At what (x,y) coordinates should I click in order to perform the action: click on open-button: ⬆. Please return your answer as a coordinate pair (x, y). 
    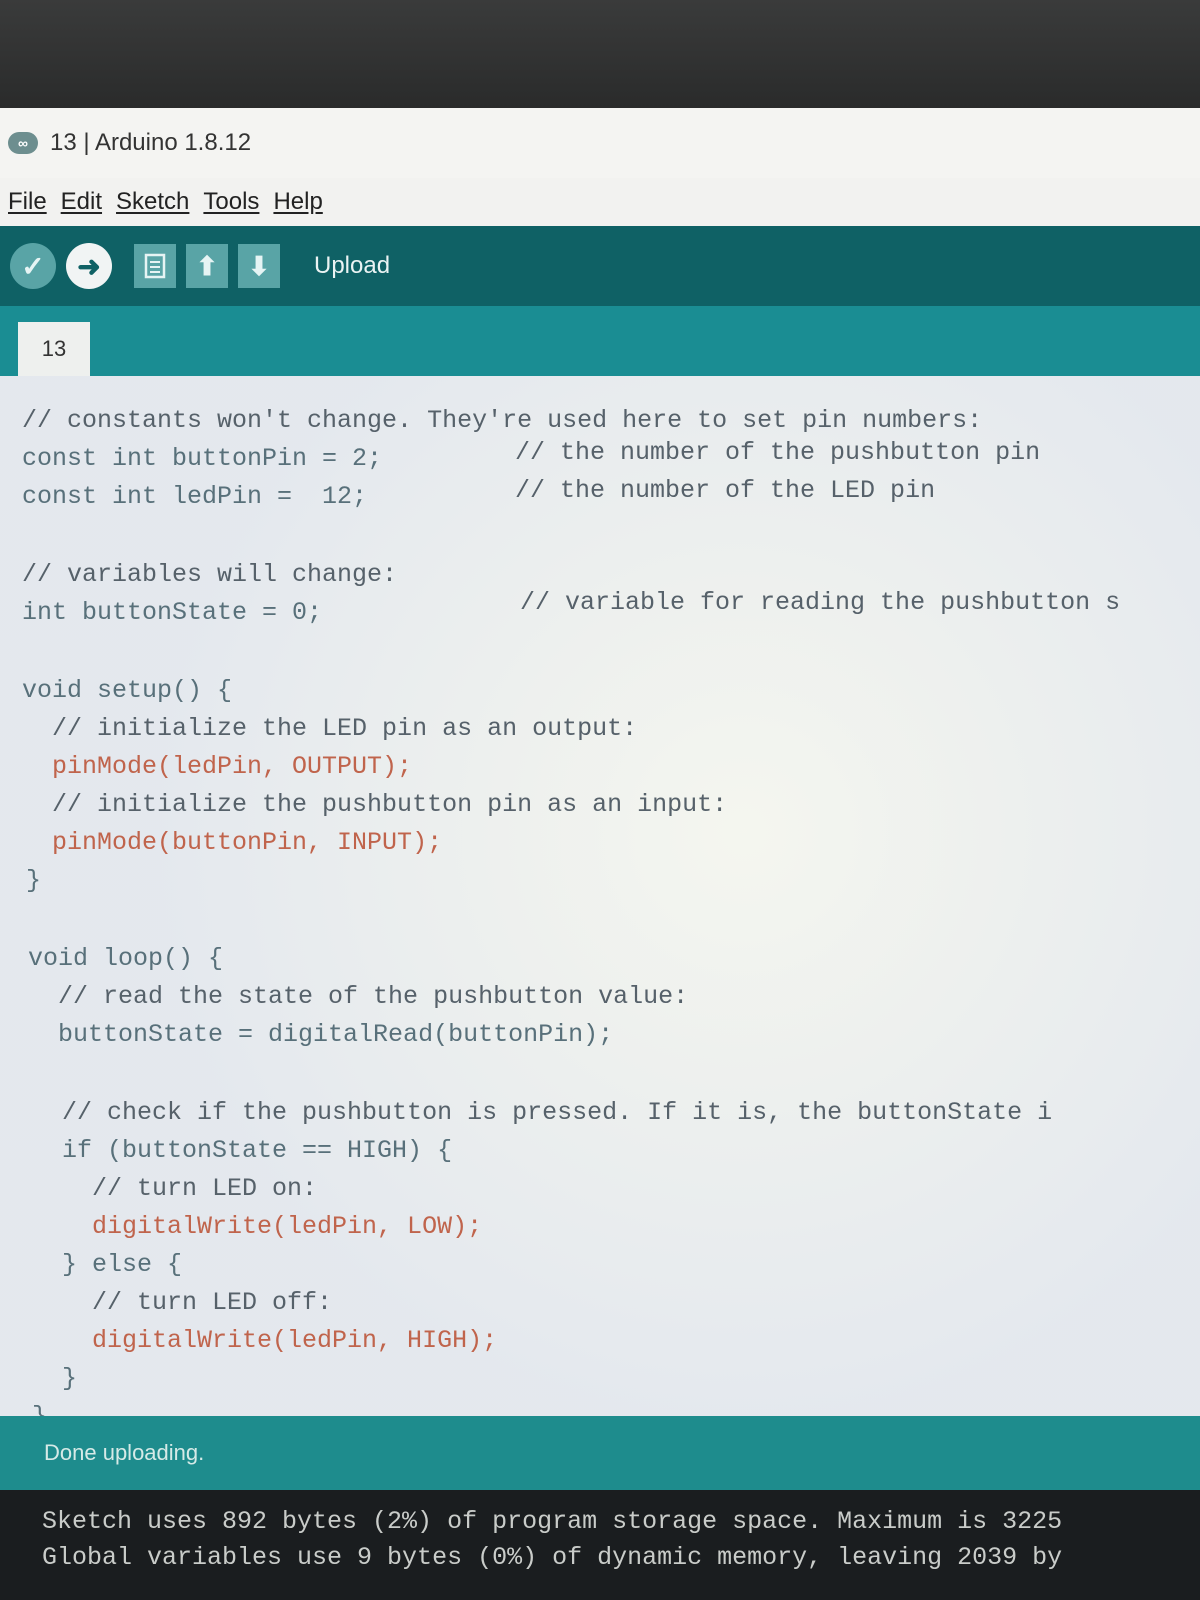
    Looking at the image, I should click on (207, 266).